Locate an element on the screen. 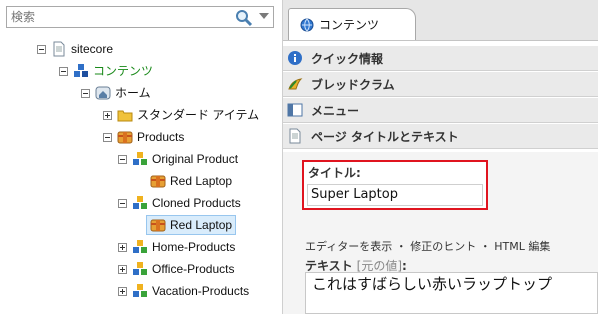 This screenshot has height=314, width=598. tree-node-original-product: Original Product is located at coordinates (178, 159).